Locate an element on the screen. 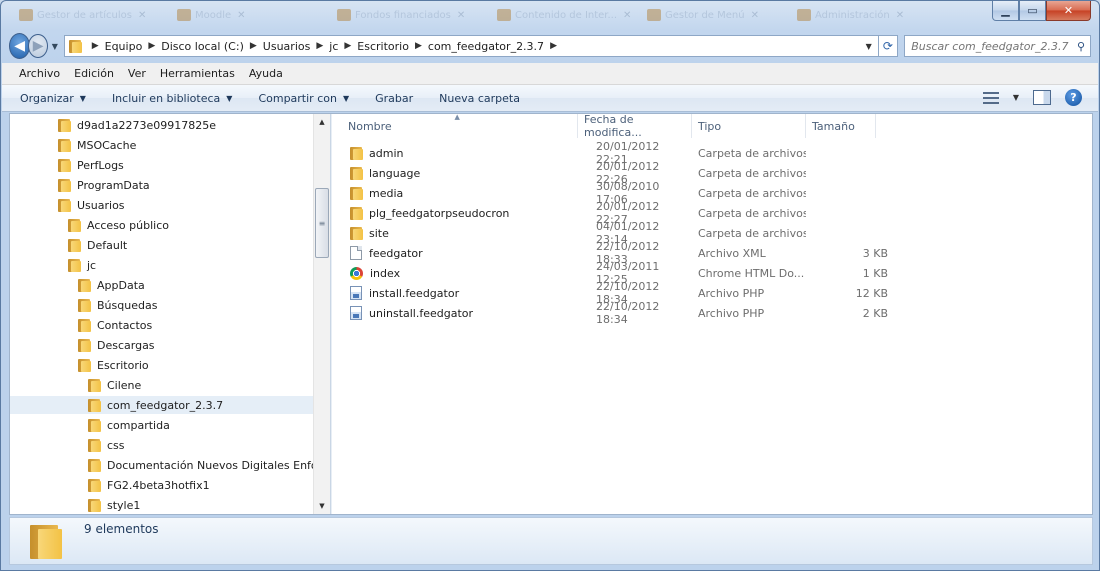  nav-item-label: Contactos is located at coordinates (125, 325).